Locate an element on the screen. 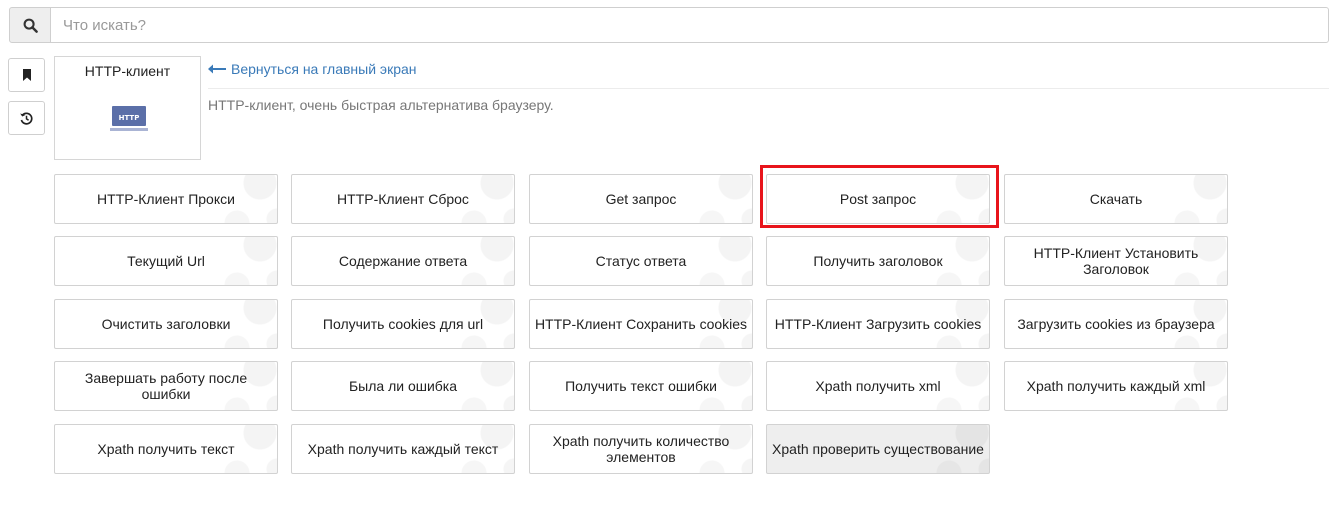  action-response-content: Содержание ответа is located at coordinates (403, 261).